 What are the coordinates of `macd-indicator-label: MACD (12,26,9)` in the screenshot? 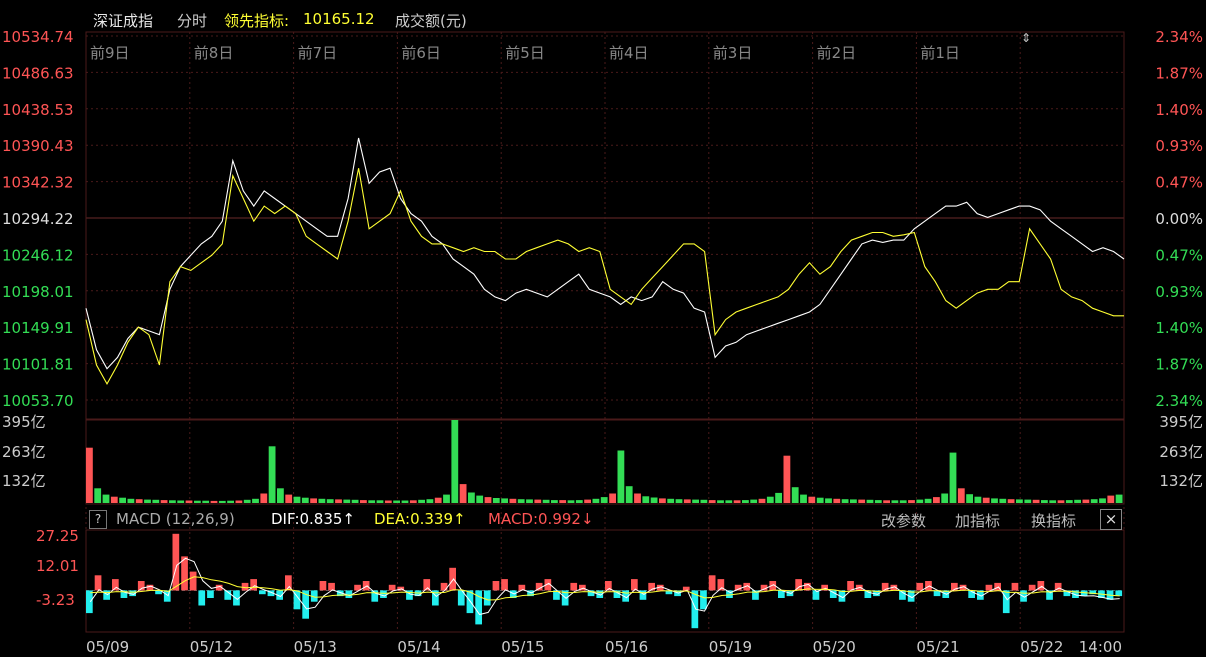 It's located at (175, 519).